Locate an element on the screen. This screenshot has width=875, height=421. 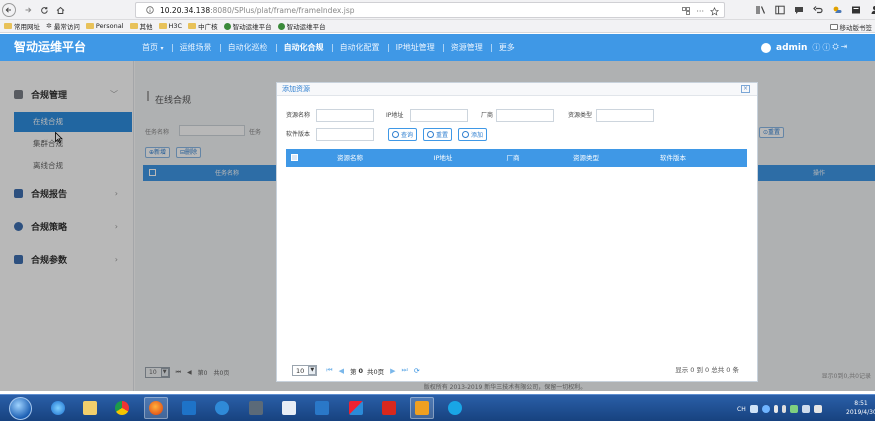
library-icon is located at coordinates (761, 10).